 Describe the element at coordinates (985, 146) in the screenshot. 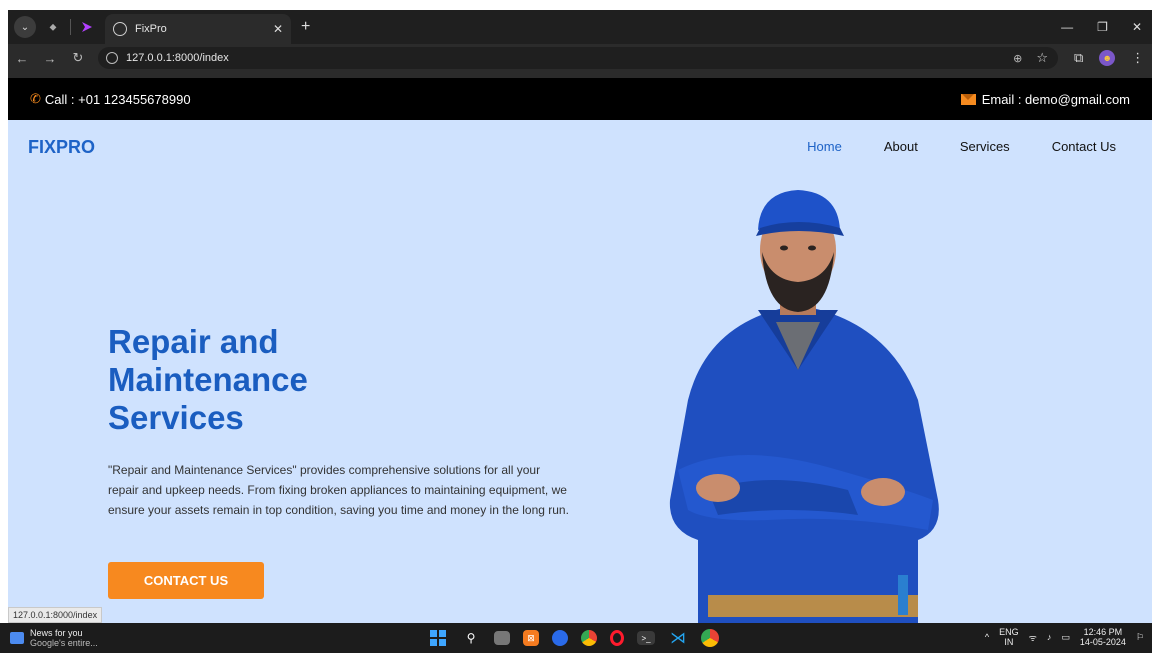

I see `nav-services: Services` at that location.